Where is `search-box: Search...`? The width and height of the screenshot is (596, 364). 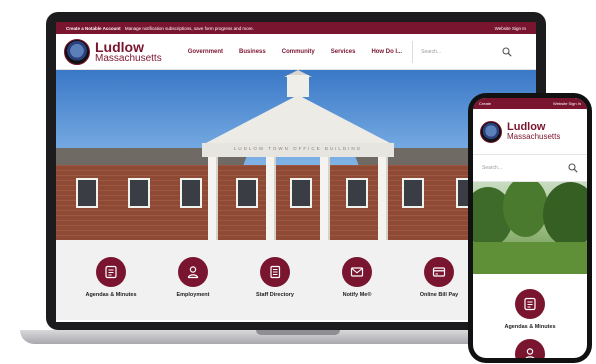
search-box: Search... is located at coordinates (462, 51).